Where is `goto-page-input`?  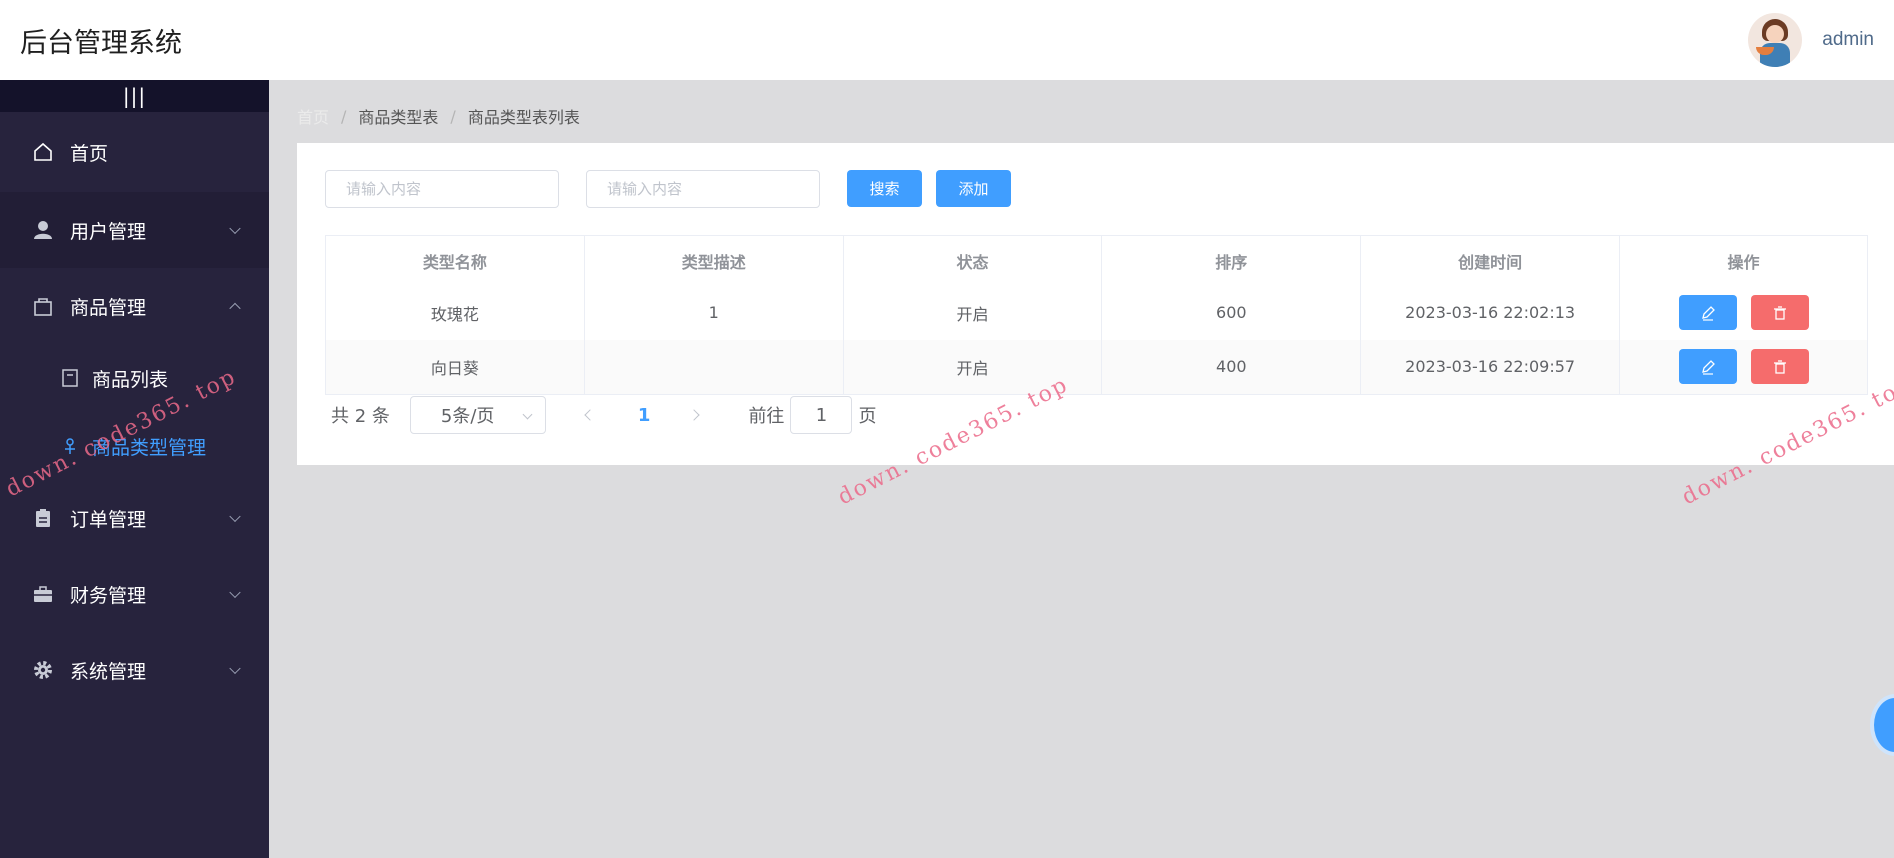 goto-page-input is located at coordinates (821, 415).